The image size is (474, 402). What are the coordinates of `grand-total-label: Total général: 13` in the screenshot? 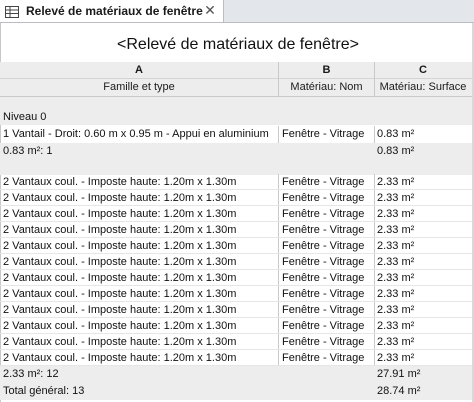 It's located at (44, 391).